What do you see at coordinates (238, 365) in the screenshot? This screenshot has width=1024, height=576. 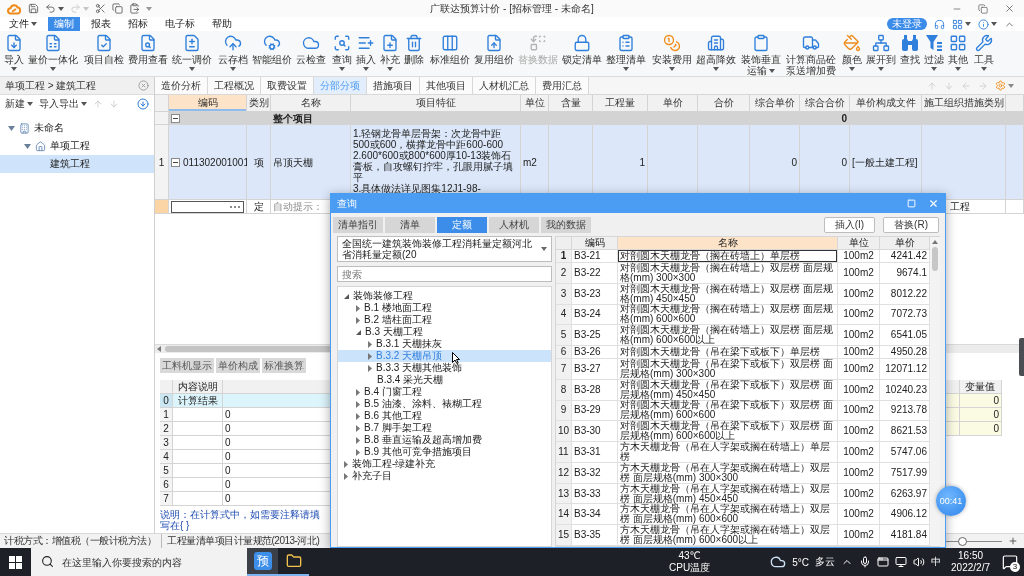 I see `tab: 单价构成` at bounding box center [238, 365].